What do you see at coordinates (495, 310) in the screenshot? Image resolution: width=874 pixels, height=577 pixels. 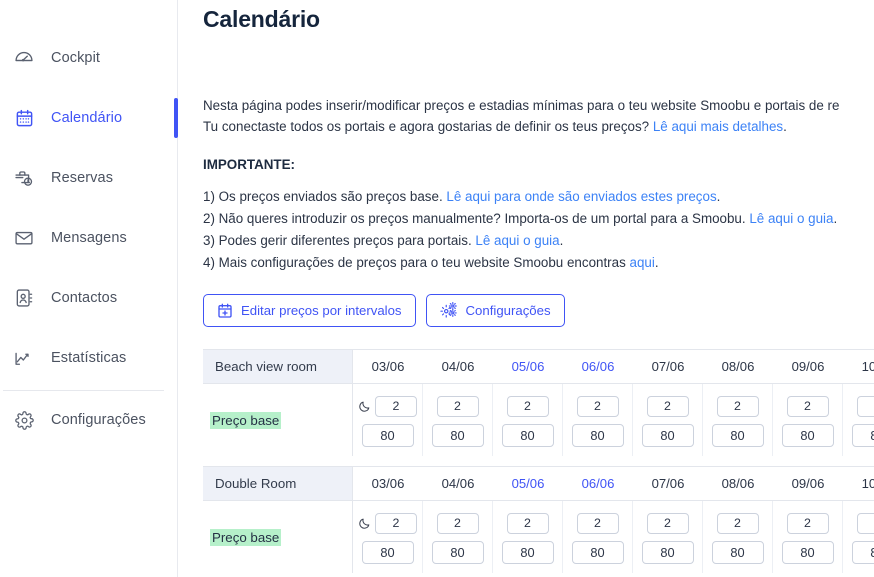 I see `settings-button: Configurações` at bounding box center [495, 310].